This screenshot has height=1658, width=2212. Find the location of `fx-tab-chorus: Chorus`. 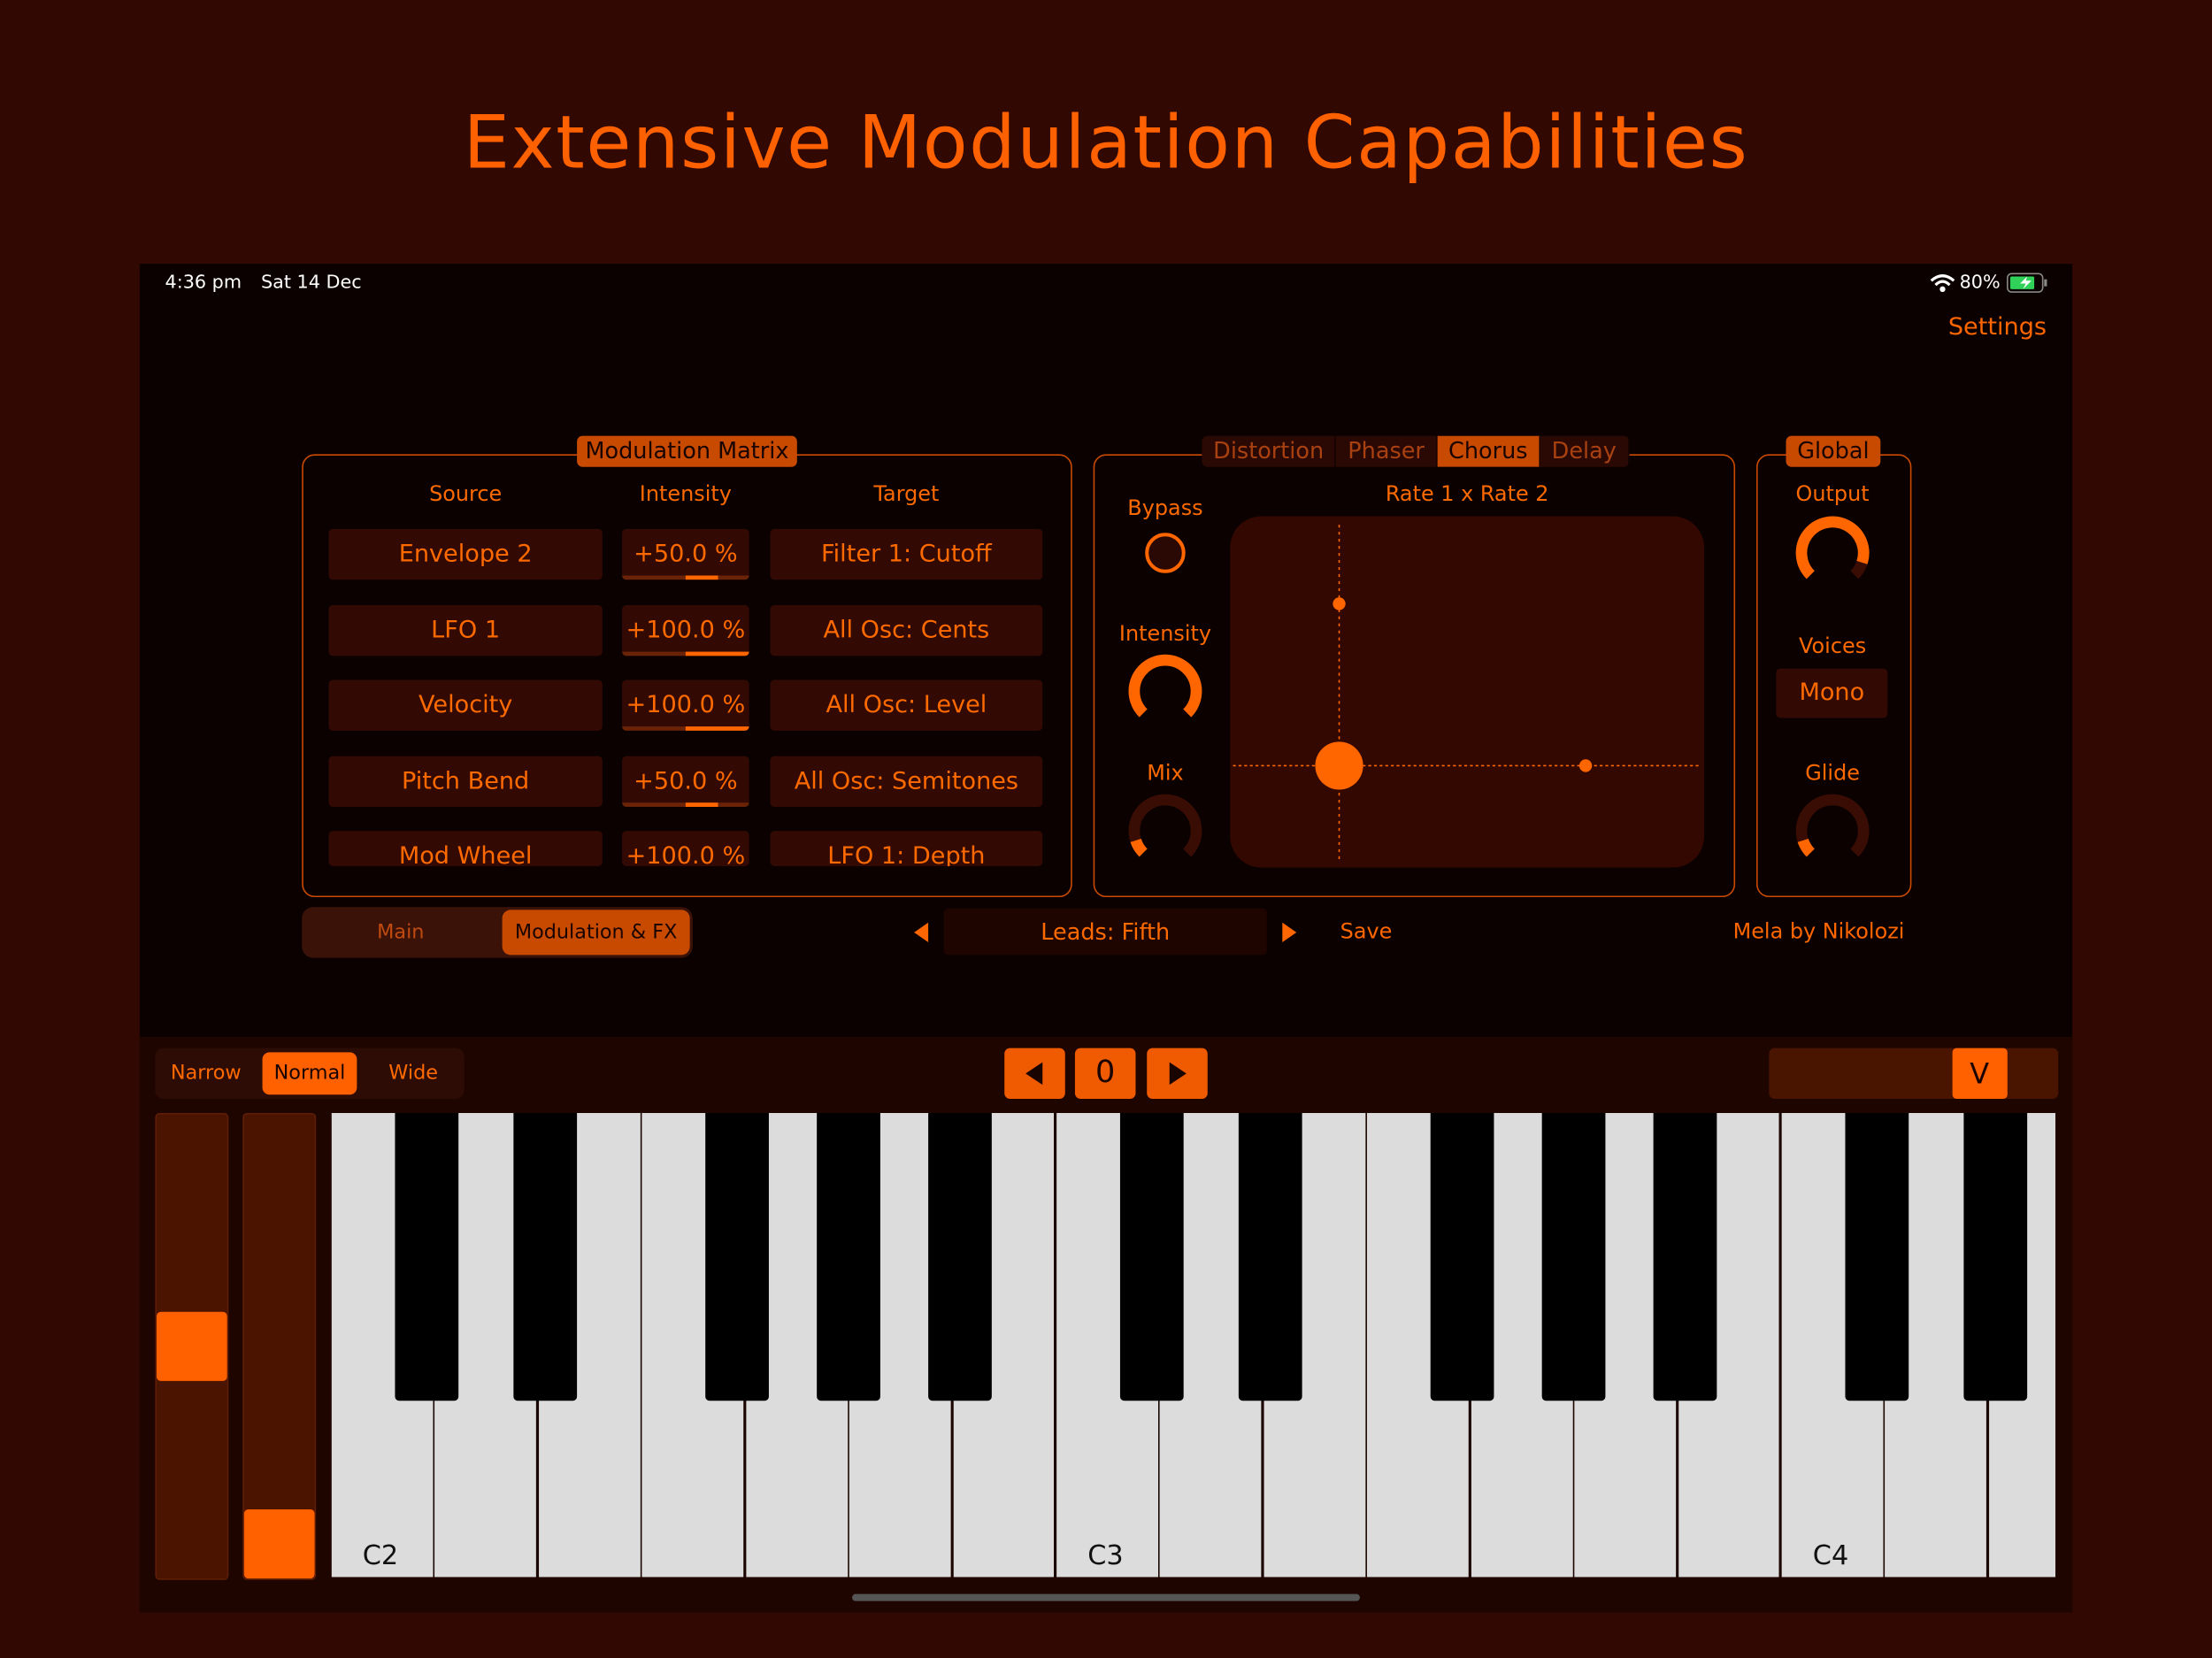

fx-tab-chorus: Chorus is located at coordinates (1489, 451).